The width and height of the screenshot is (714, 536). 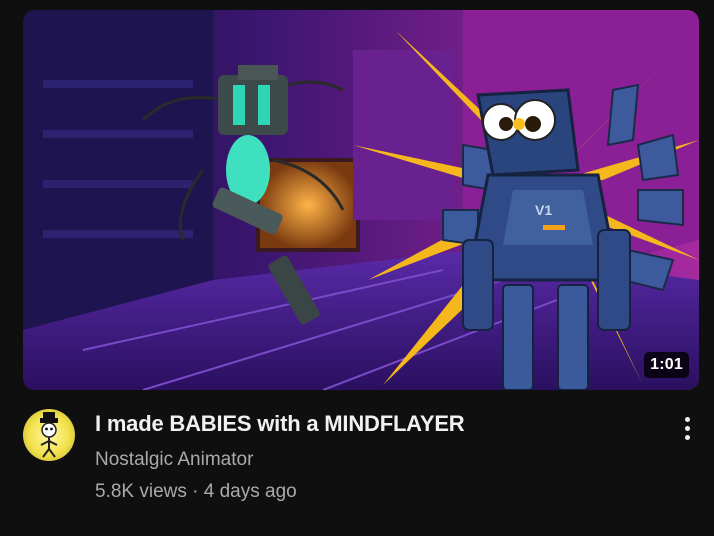 I want to click on channel-avatar, so click(x=49, y=435).